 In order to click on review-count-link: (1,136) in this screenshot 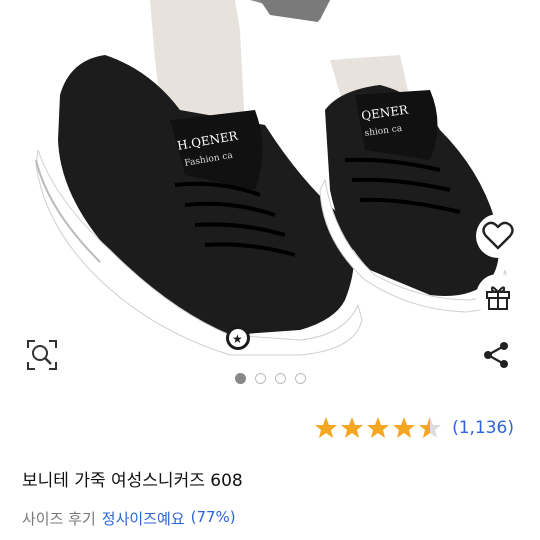, I will do `click(483, 428)`.